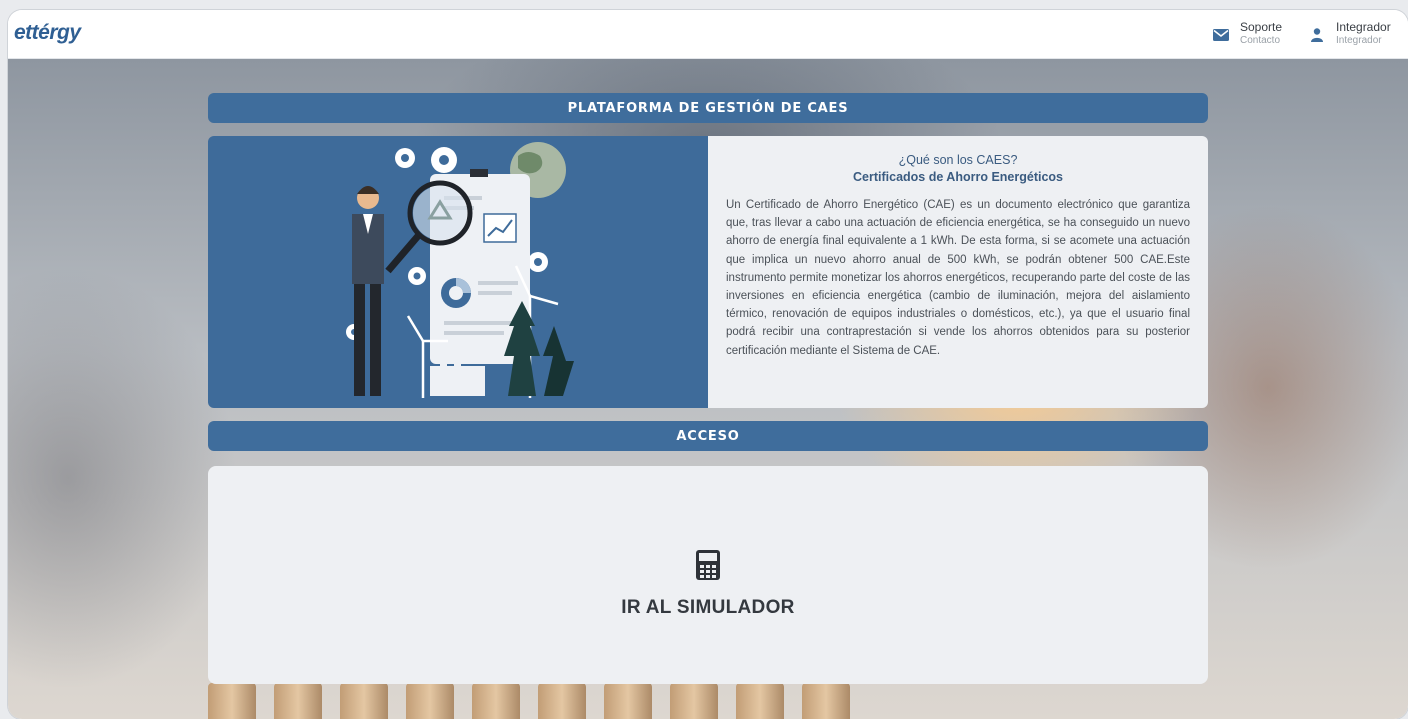 This screenshot has height=719, width=1408. What do you see at coordinates (1317, 35) in the screenshot?
I see `user-icon` at bounding box center [1317, 35].